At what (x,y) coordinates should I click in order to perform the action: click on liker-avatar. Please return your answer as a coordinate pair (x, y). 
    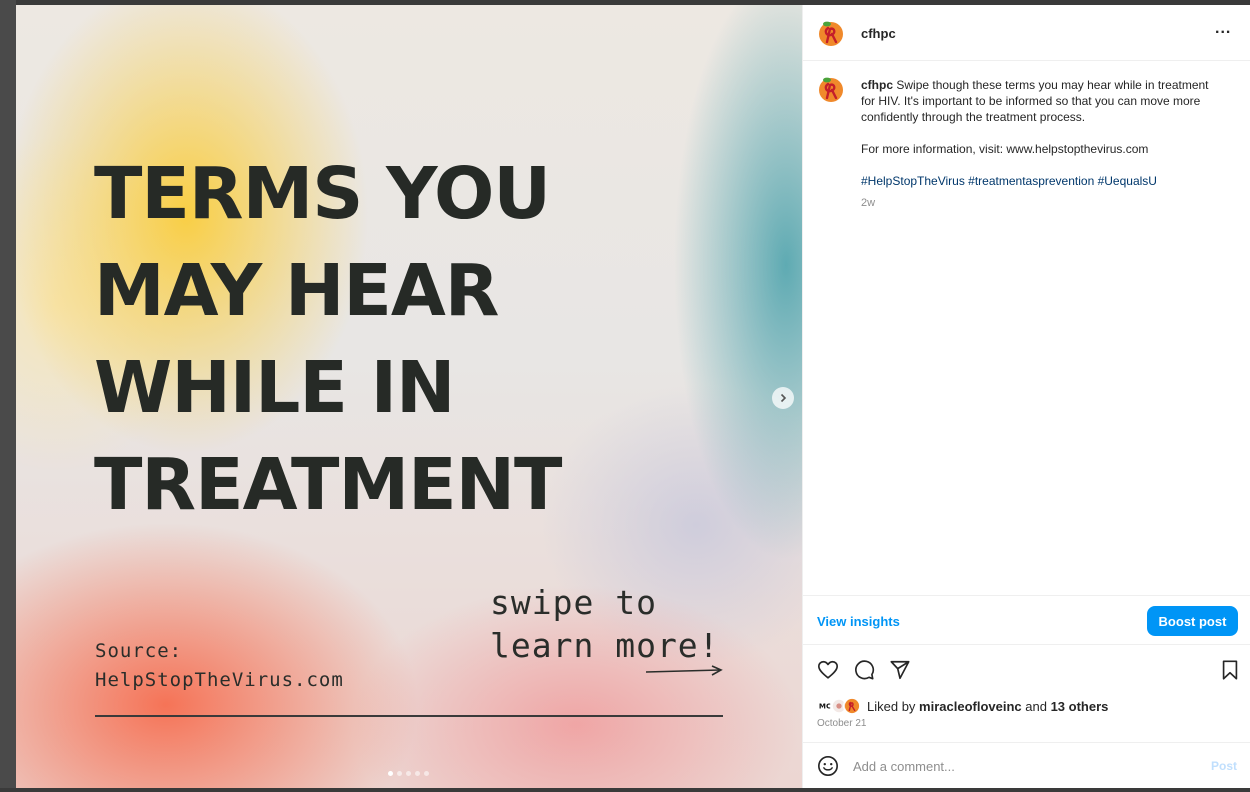
    Looking at the image, I should click on (852, 706).